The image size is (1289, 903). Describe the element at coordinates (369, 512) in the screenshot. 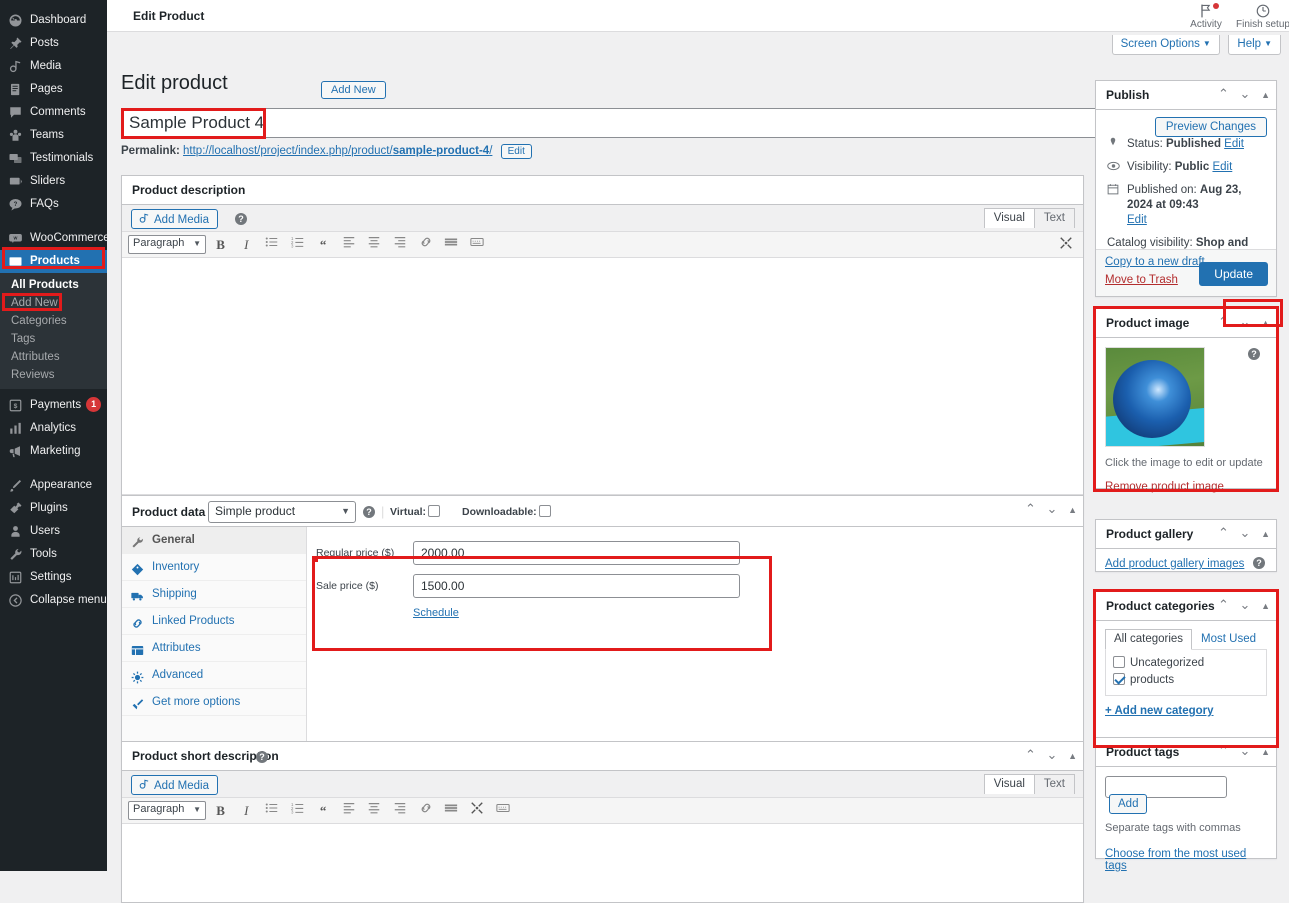

I see `product-data-help-icon: ?` at that location.